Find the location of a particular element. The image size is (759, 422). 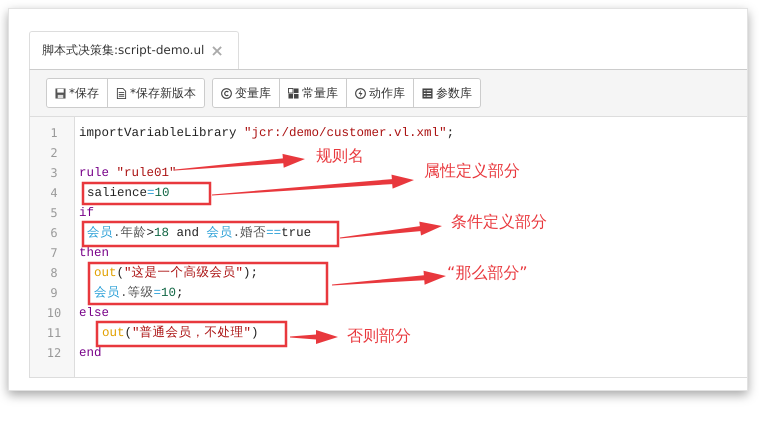

code-line: 会员.年龄>18 and 会员.婚否==true is located at coordinates (199, 233).